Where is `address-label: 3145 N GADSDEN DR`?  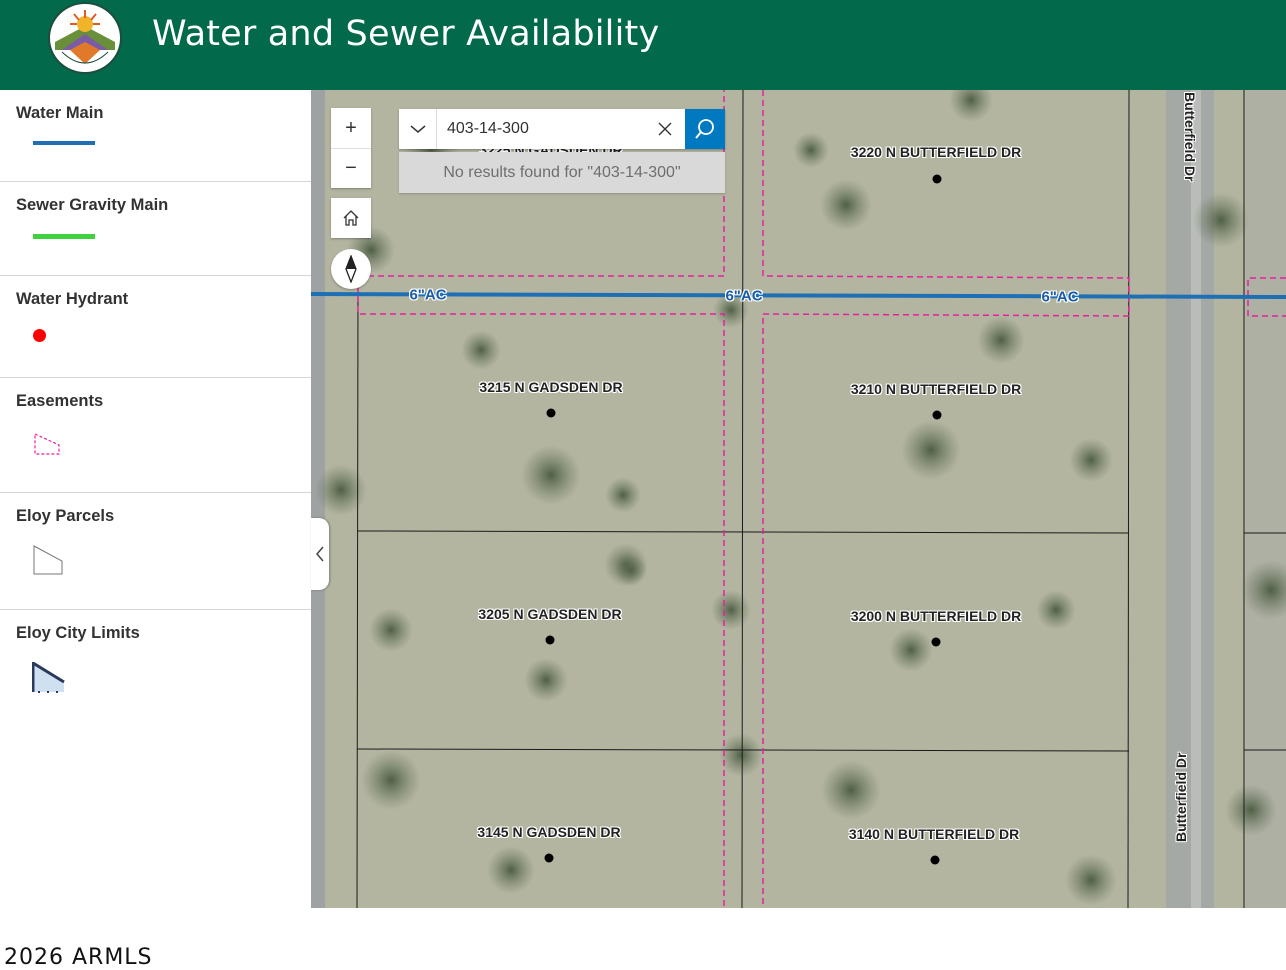
address-label: 3145 N GADSDEN DR is located at coordinates (549, 832).